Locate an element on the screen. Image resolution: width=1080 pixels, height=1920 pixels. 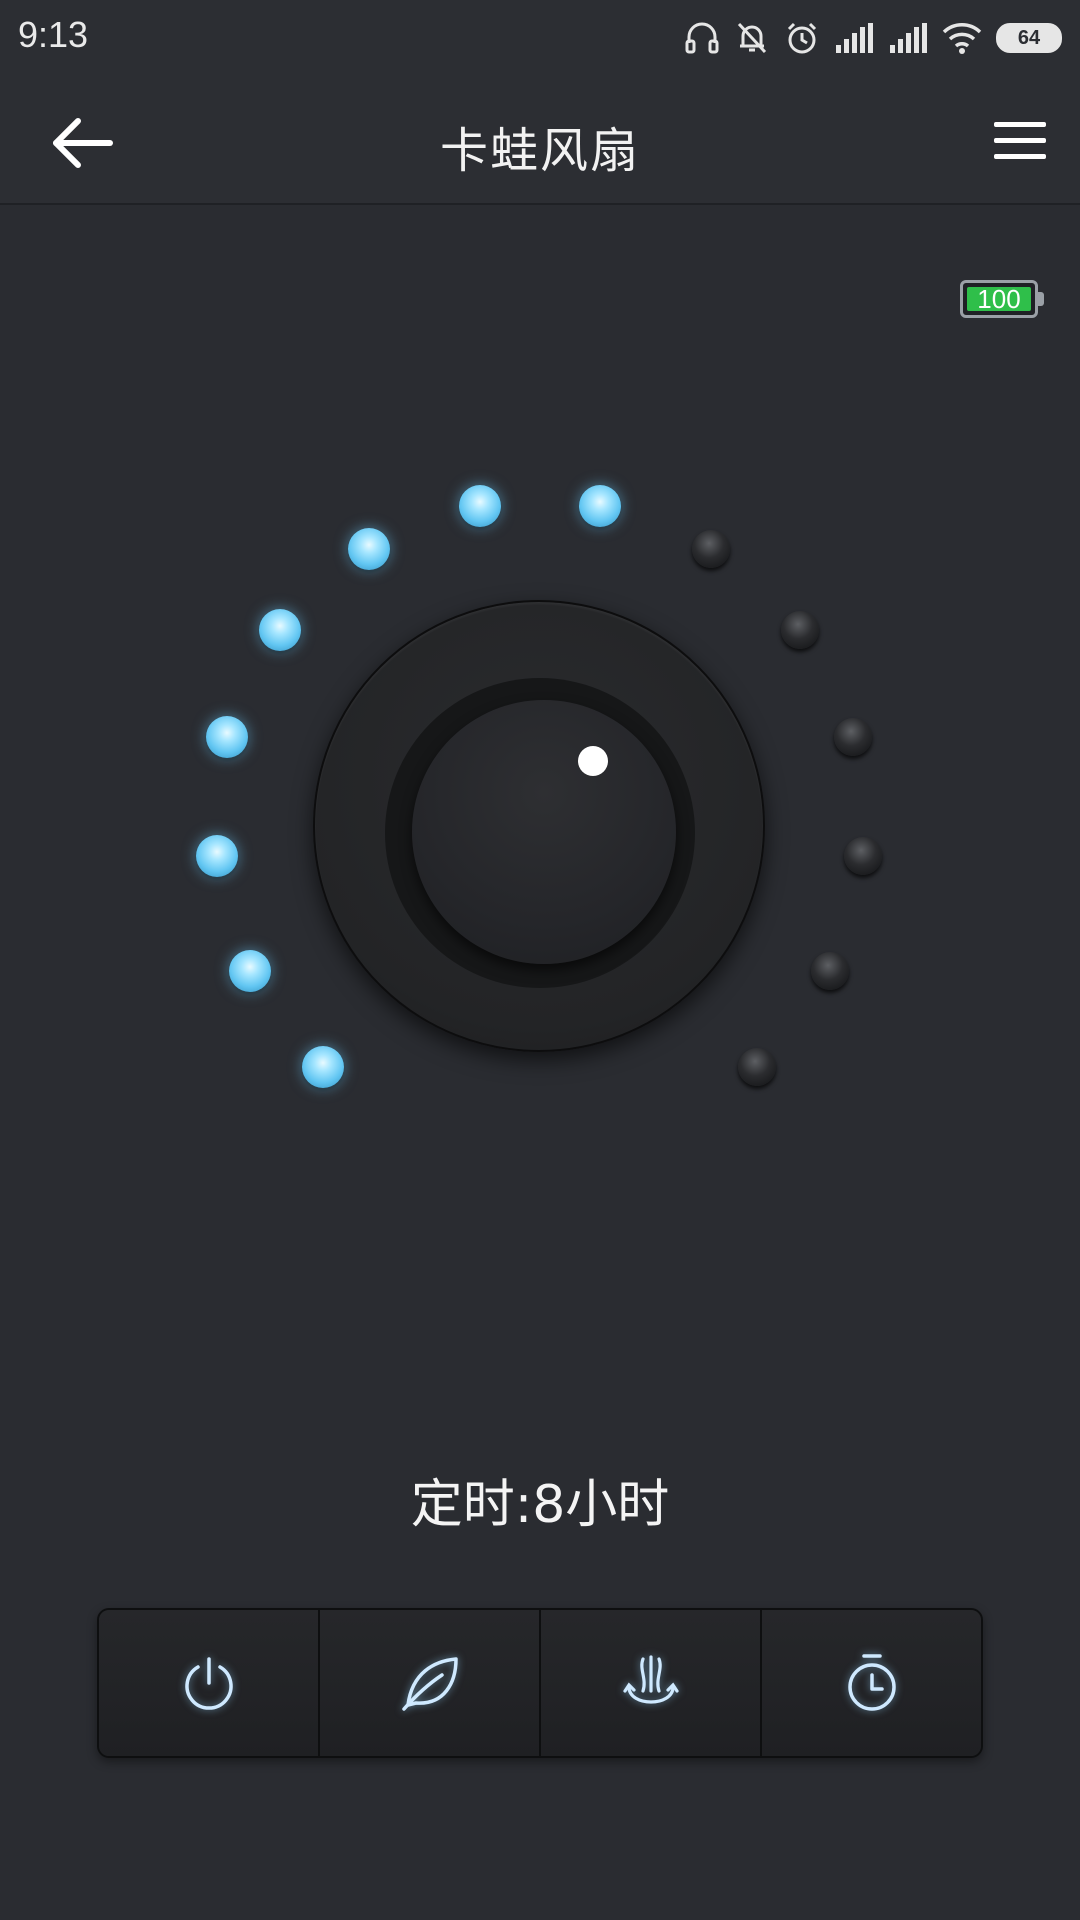
status-time: 9:13 is located at coordinates (53, 34).